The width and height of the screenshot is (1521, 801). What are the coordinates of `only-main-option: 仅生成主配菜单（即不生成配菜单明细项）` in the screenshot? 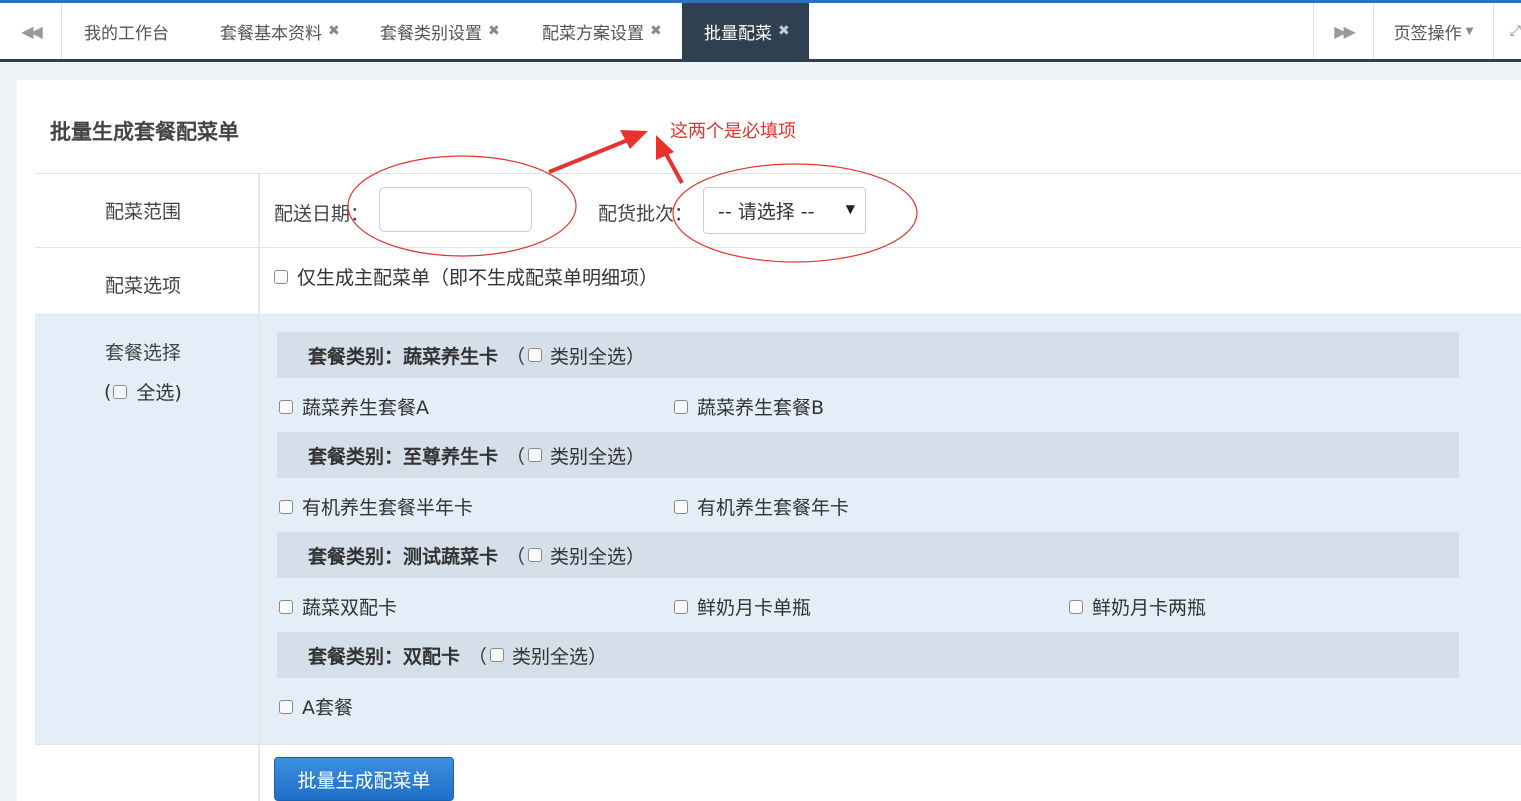 It's located at (466, 276).